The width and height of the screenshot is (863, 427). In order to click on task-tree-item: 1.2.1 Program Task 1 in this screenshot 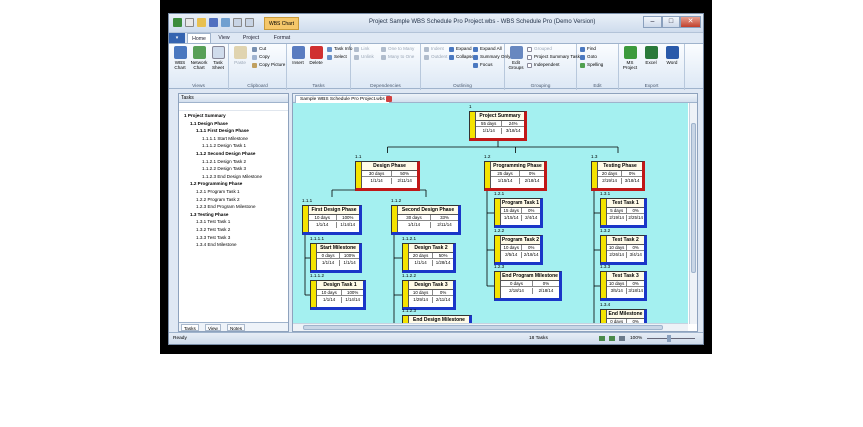, I will do `click(218, 192)`.